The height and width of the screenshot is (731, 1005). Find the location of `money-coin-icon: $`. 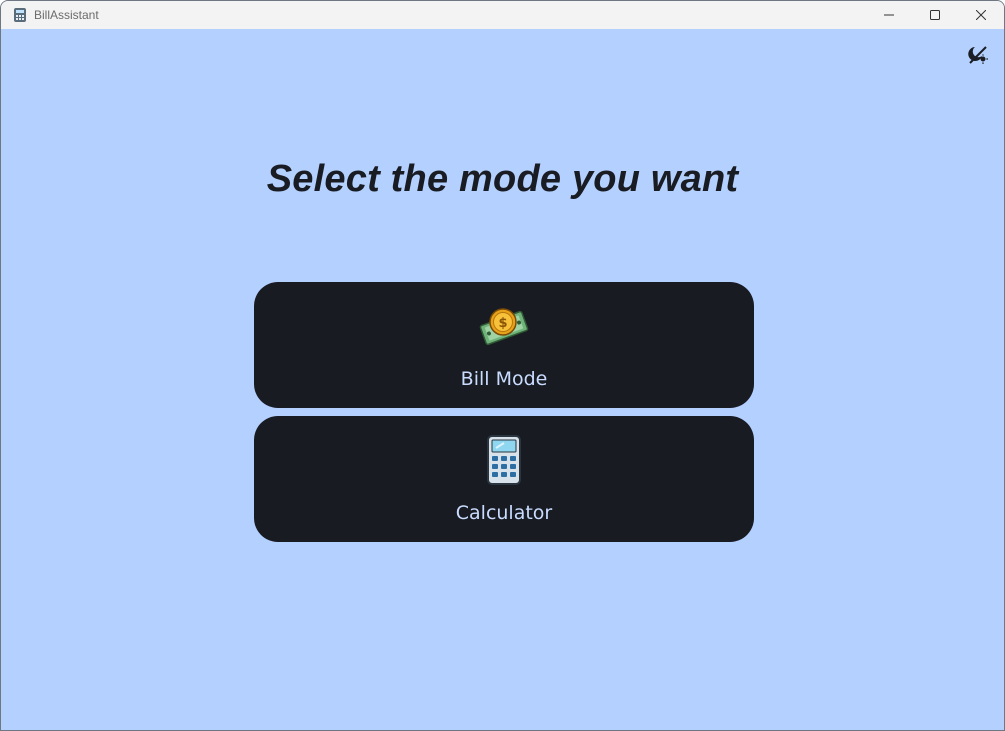

money-coin-icon: $ is located at coordinates (504, 326).